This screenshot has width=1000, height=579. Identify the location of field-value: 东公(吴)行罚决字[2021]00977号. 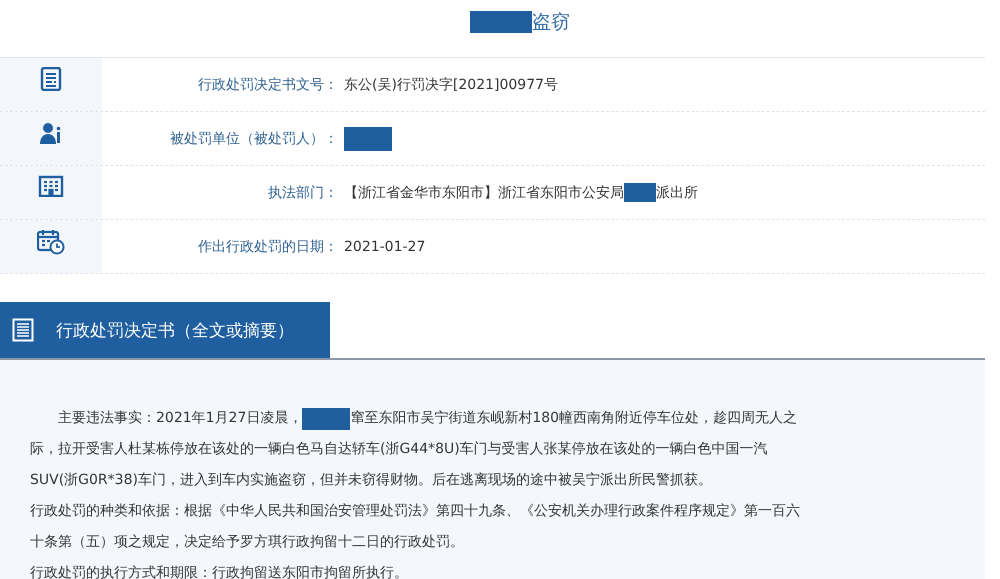
(451, 85).